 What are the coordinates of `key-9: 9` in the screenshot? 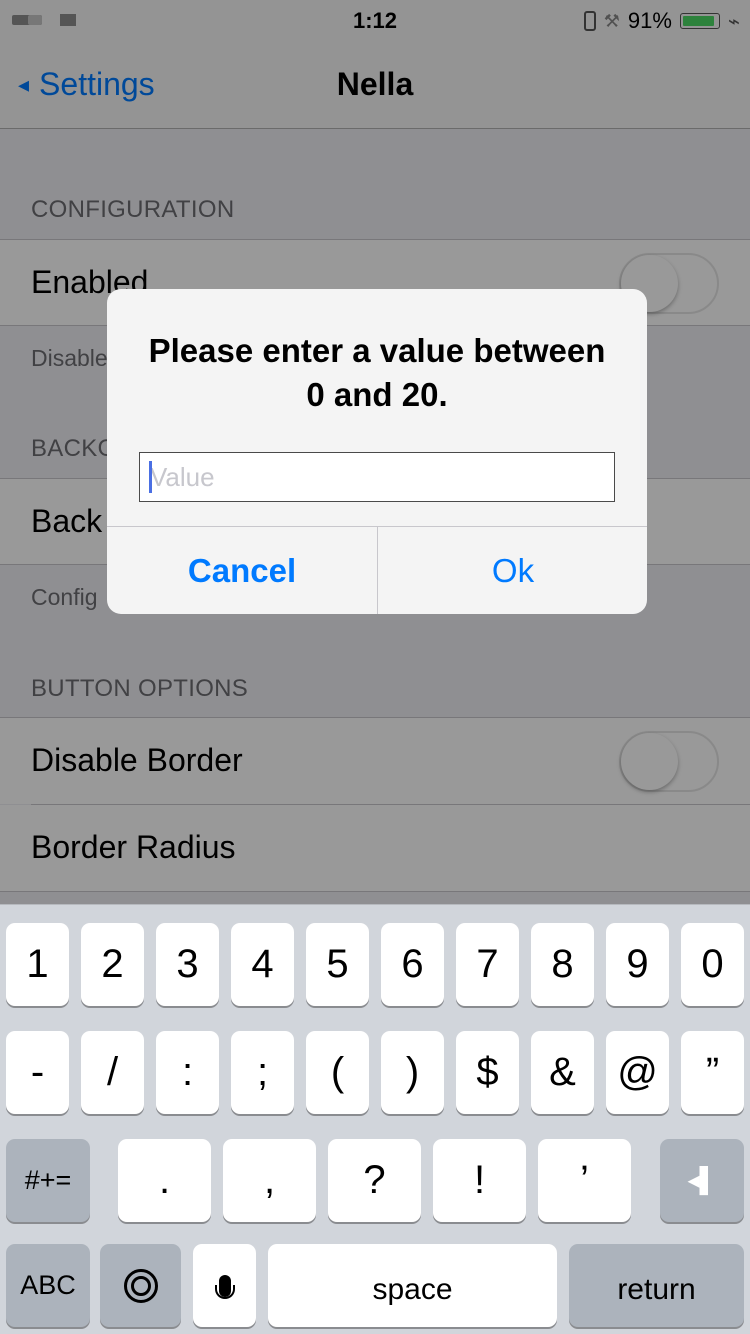 It's located at (637, 964).